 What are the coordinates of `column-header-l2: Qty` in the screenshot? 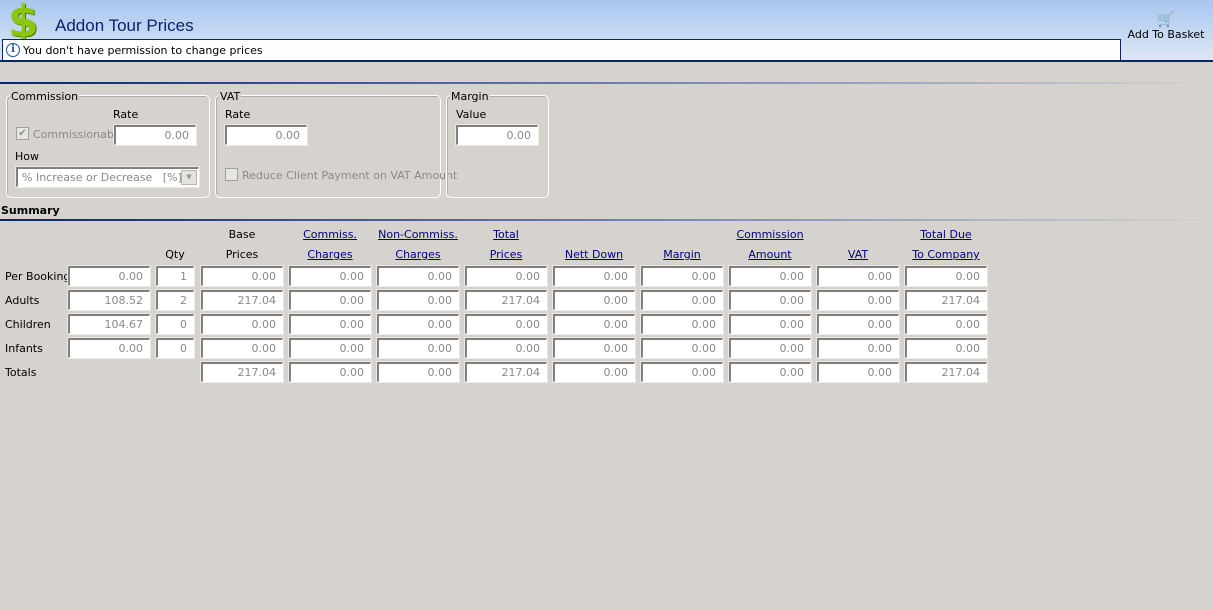 It's located at (175, 254).